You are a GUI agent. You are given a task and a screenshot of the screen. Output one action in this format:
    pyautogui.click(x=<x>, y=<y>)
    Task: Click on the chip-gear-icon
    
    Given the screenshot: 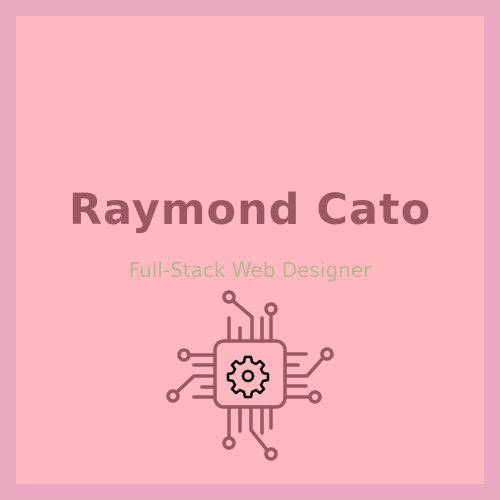 What is the action you would take?
    pyautogui.click(x=250, y=375)
    